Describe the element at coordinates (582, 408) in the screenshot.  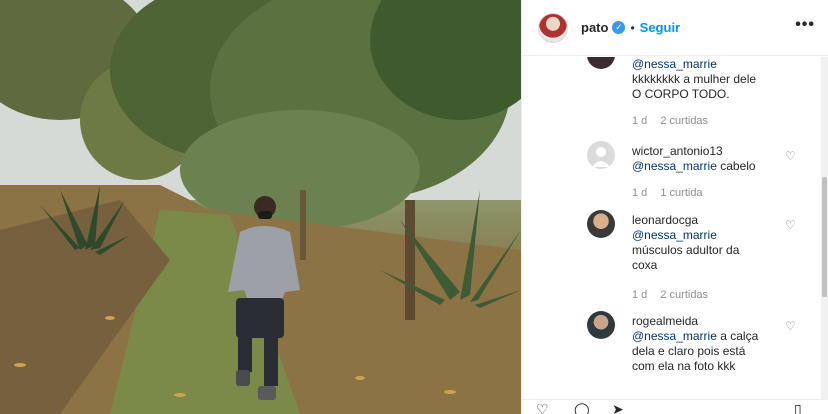
I see `comment-icon: ◯` at that location.